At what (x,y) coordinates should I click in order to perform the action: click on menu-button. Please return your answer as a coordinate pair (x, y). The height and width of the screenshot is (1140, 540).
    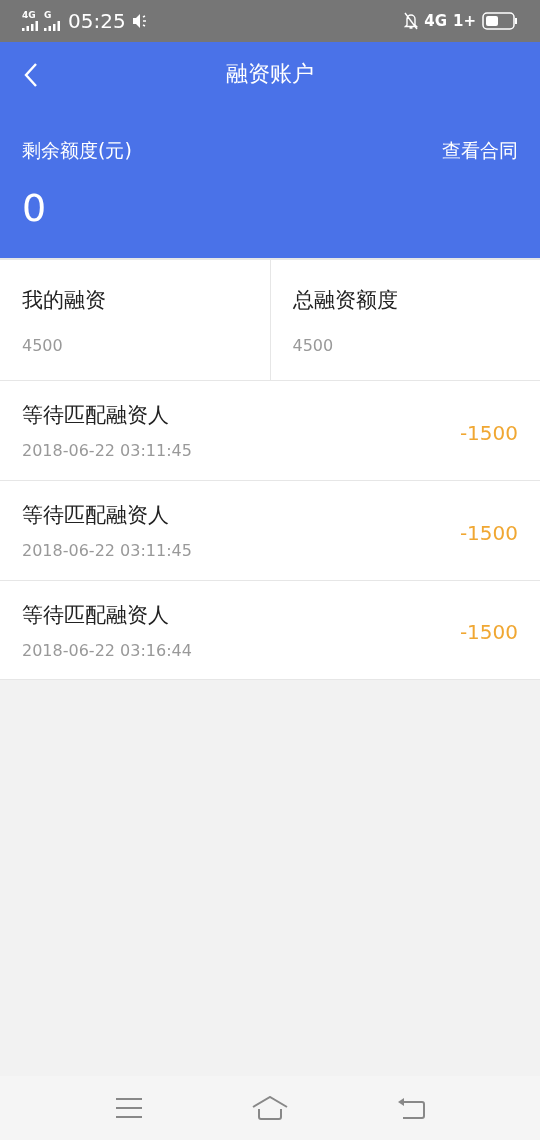
    Looking at the image, I should click on (128, 1108).